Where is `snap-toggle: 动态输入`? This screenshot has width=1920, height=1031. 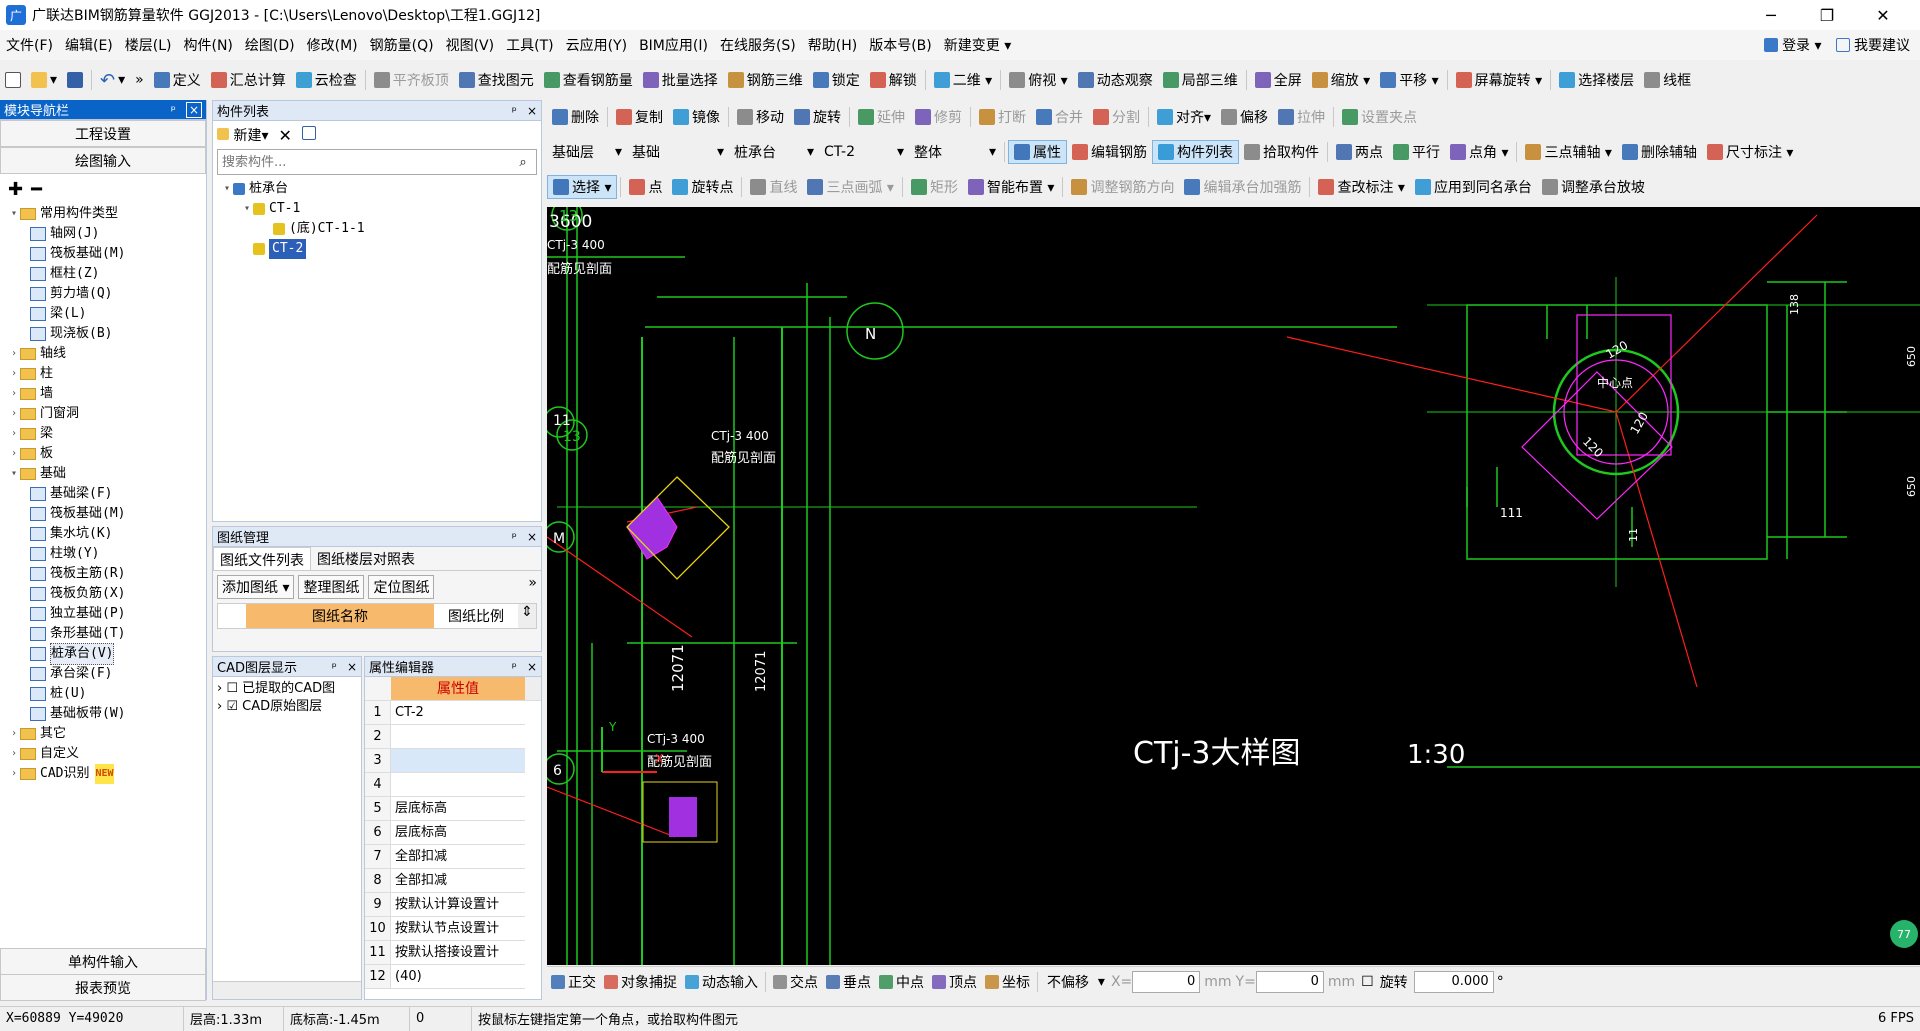 snap-toggle: 动态输入 is located at coordinates (721, 982).